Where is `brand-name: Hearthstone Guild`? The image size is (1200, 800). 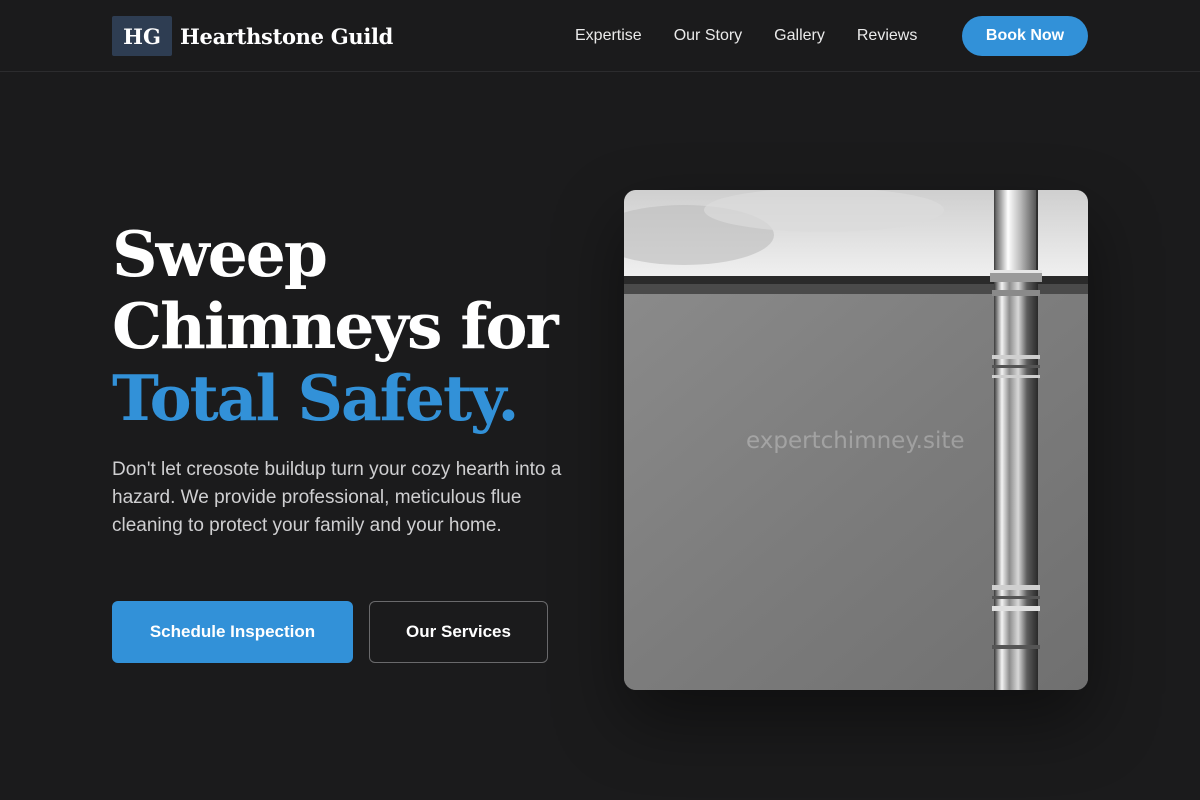
brand-name: Hearthstone Guild is located at coordinates (287, 36).